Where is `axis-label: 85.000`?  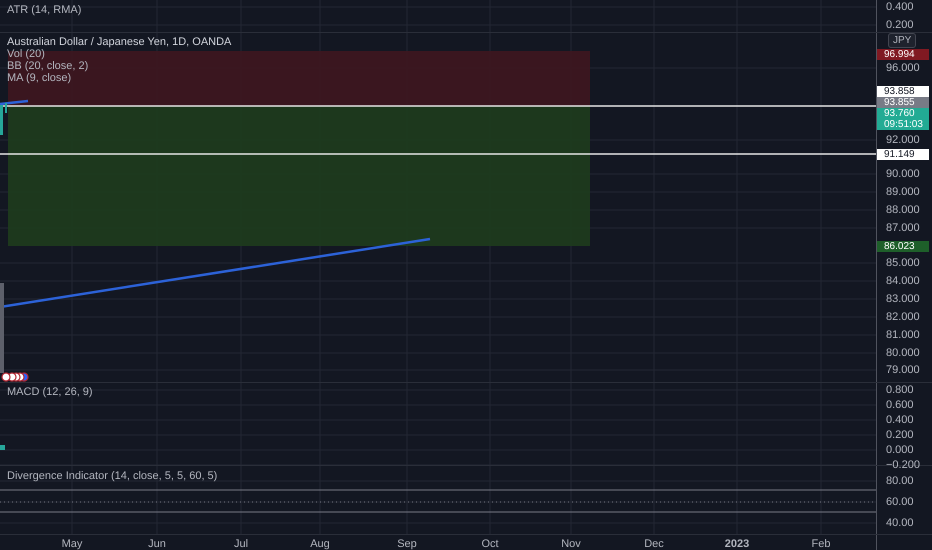
axis-label: 85.000 is located at coordinates (903, 263).